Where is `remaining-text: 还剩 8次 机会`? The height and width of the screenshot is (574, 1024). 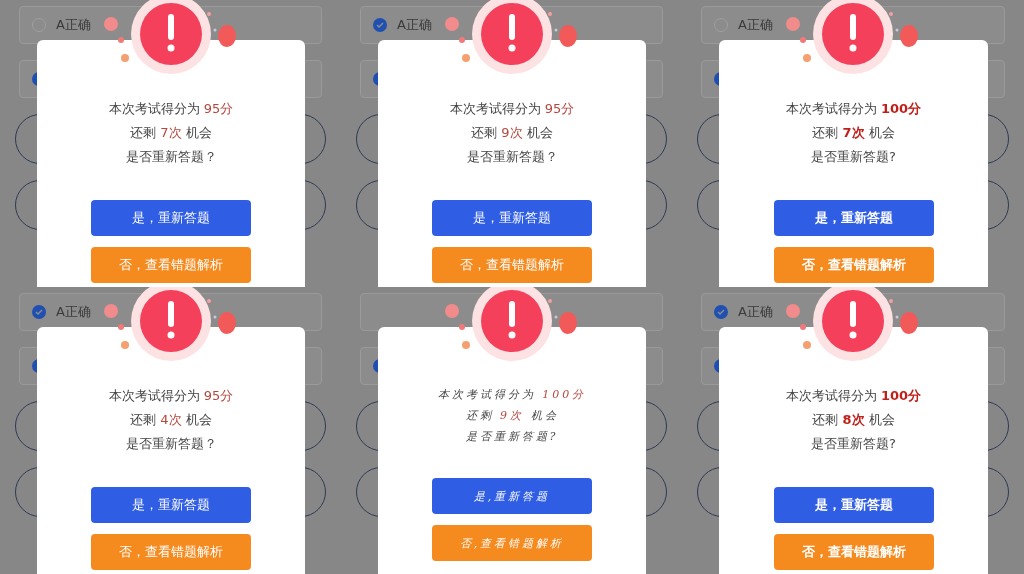 remaining-text: 还剩 8次 机会 is located at coordinates (853, 420).